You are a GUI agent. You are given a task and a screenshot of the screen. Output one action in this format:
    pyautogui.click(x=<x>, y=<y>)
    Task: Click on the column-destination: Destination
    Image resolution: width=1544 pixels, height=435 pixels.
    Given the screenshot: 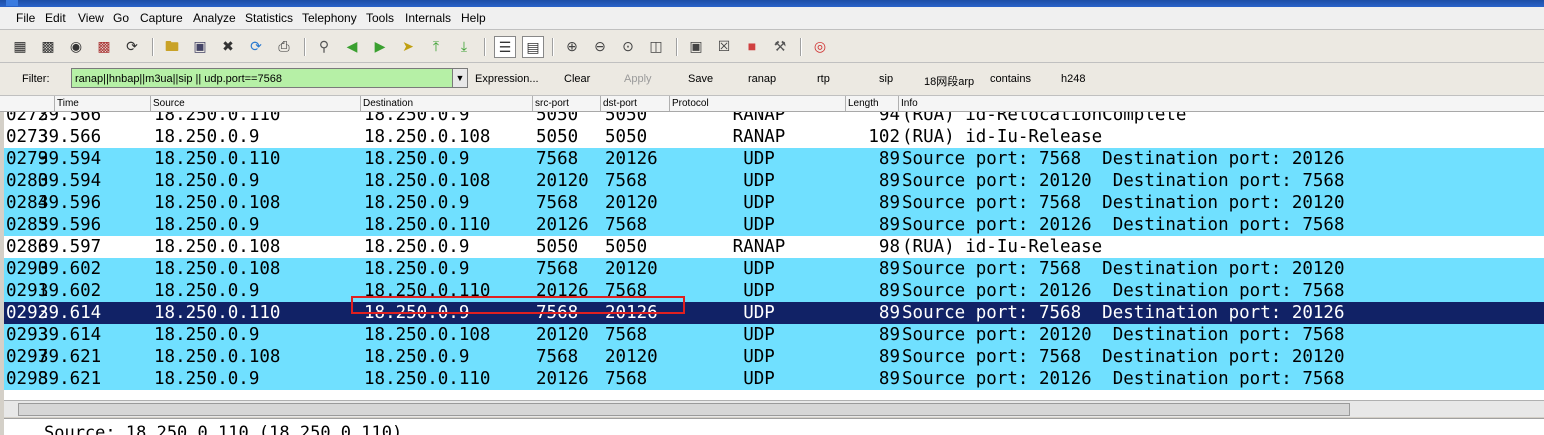 What is the action you would take?
    pyautogui.click(x=446, y=103)
    